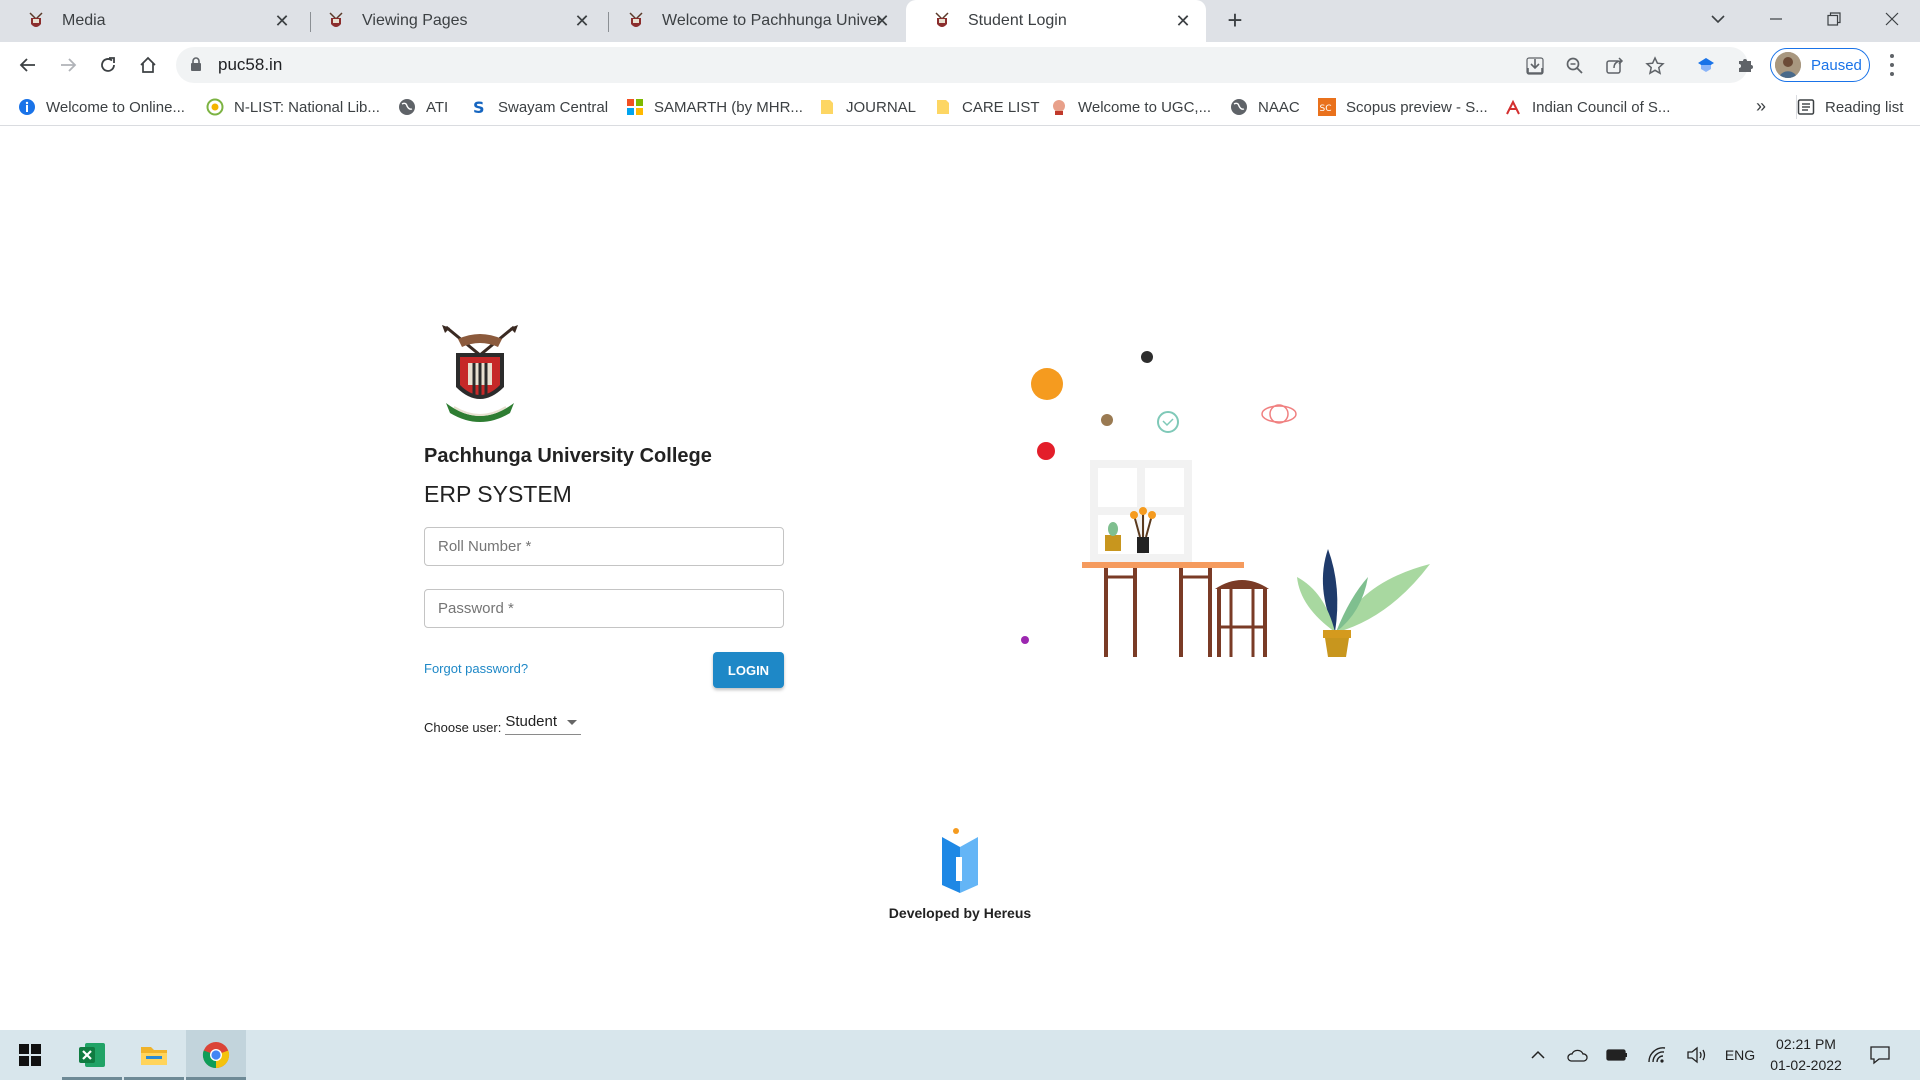 This screenshot has width=1920, height=1080. I want to click on svg-text: S, so click(479, 107).